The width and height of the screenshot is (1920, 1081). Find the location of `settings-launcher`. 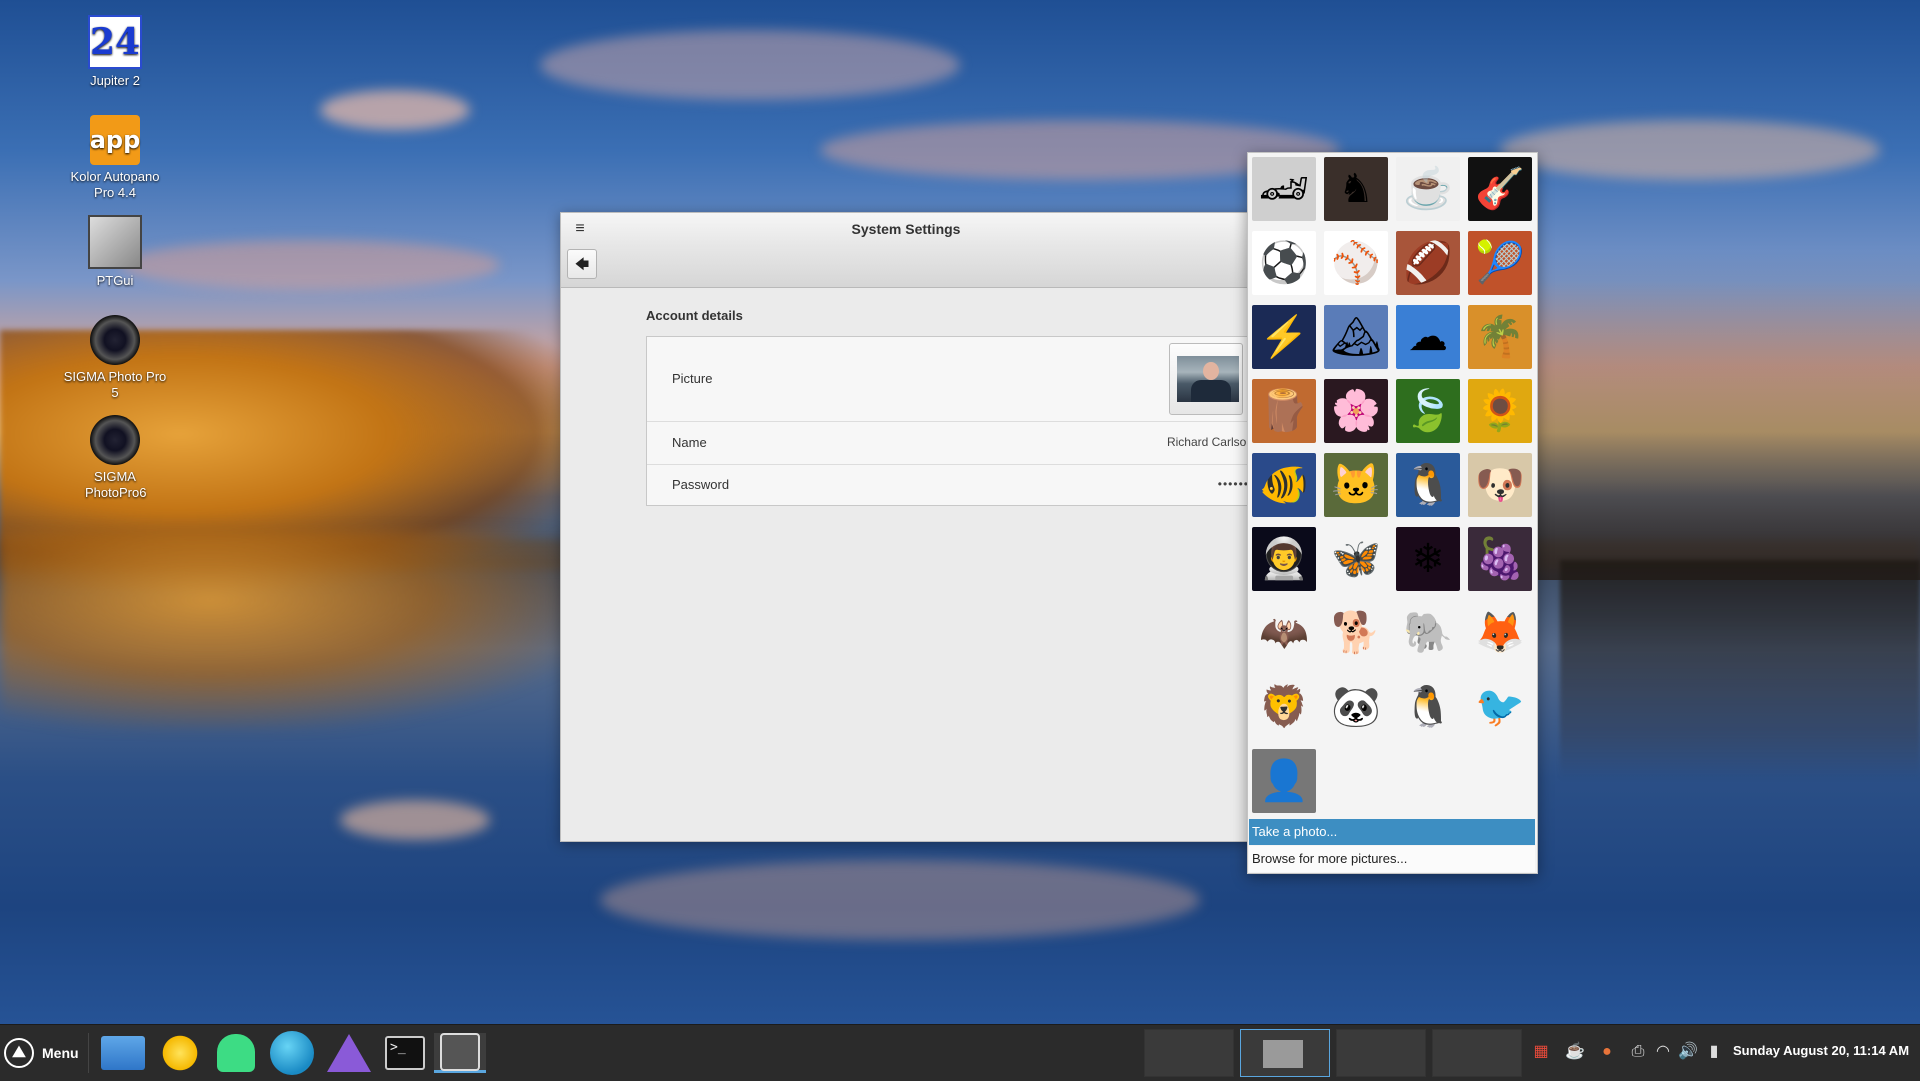

settings-launcher is located at coordinates (460, 1052).